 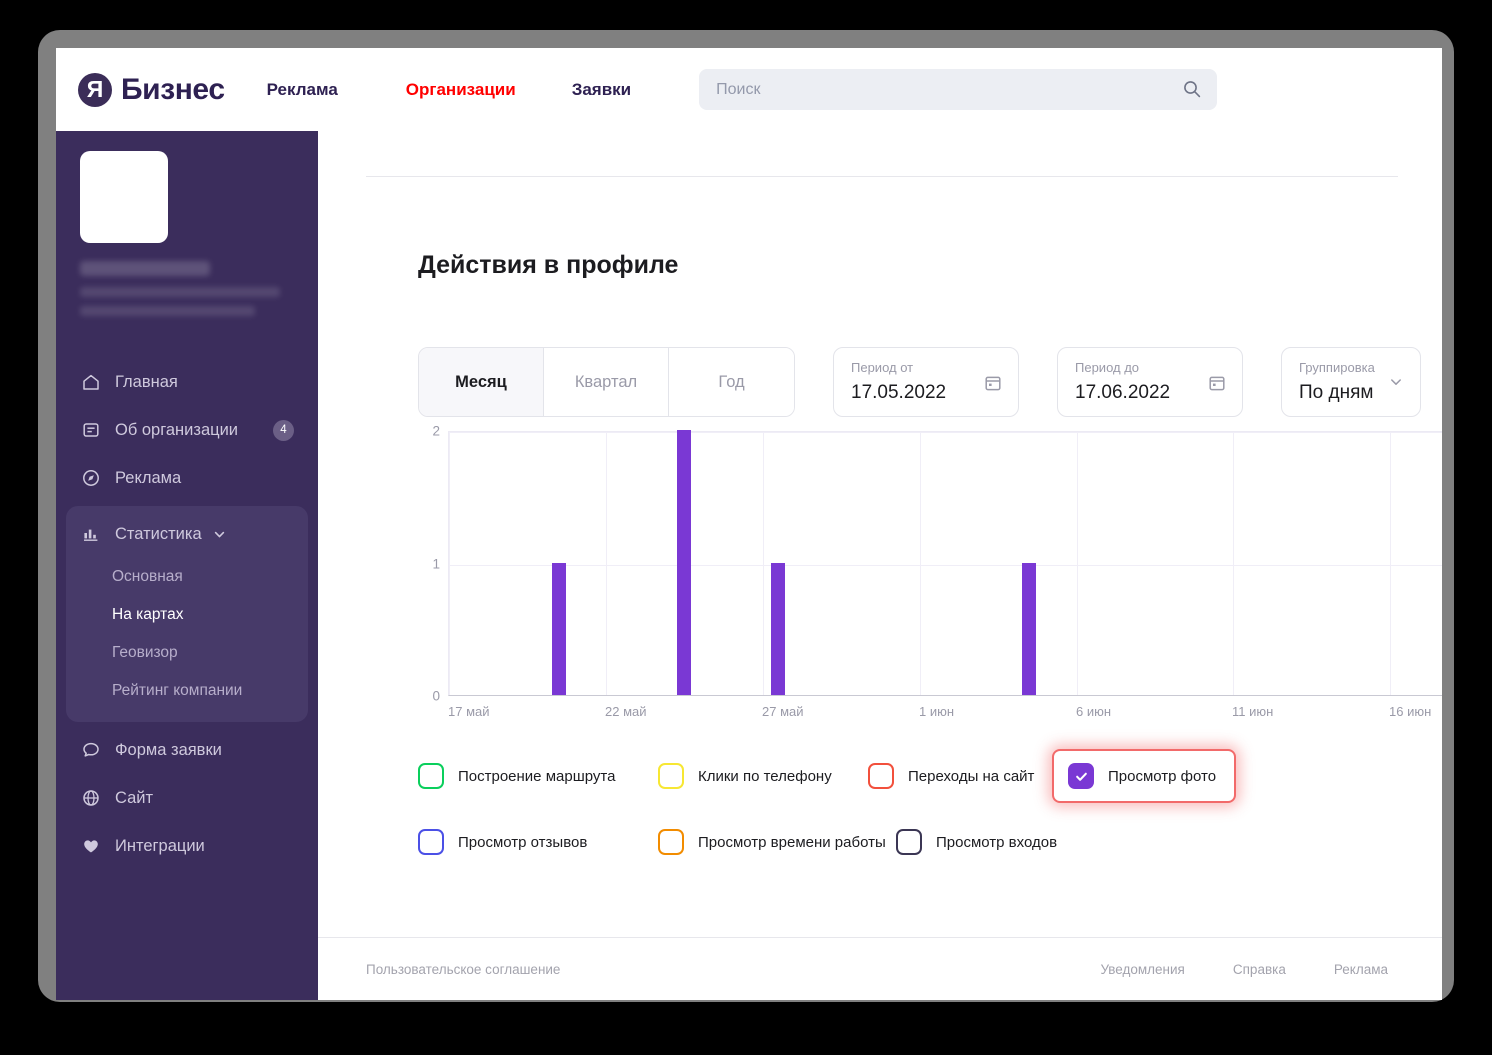 What do you see at coordinates (436, 563) in the screenshot?
I see `chart-y-tick-label: 1` at bounding box center [436, 563].